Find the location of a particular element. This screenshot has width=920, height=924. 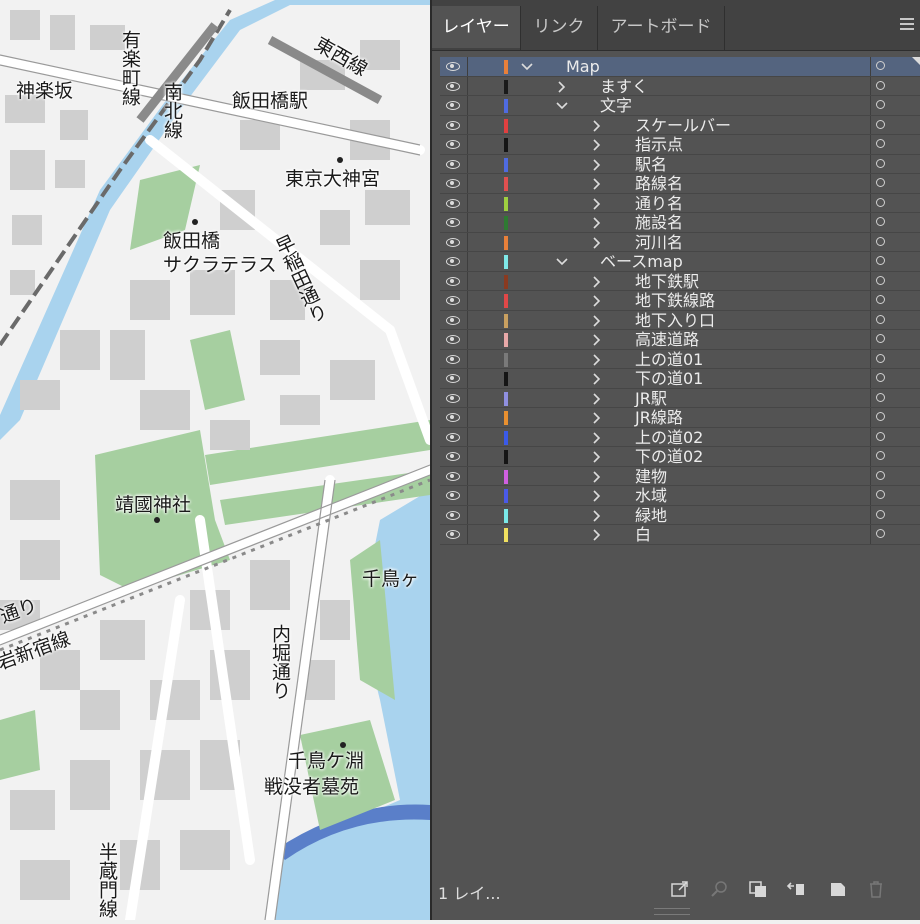

trash-icon is located at coordinates (876, 889).